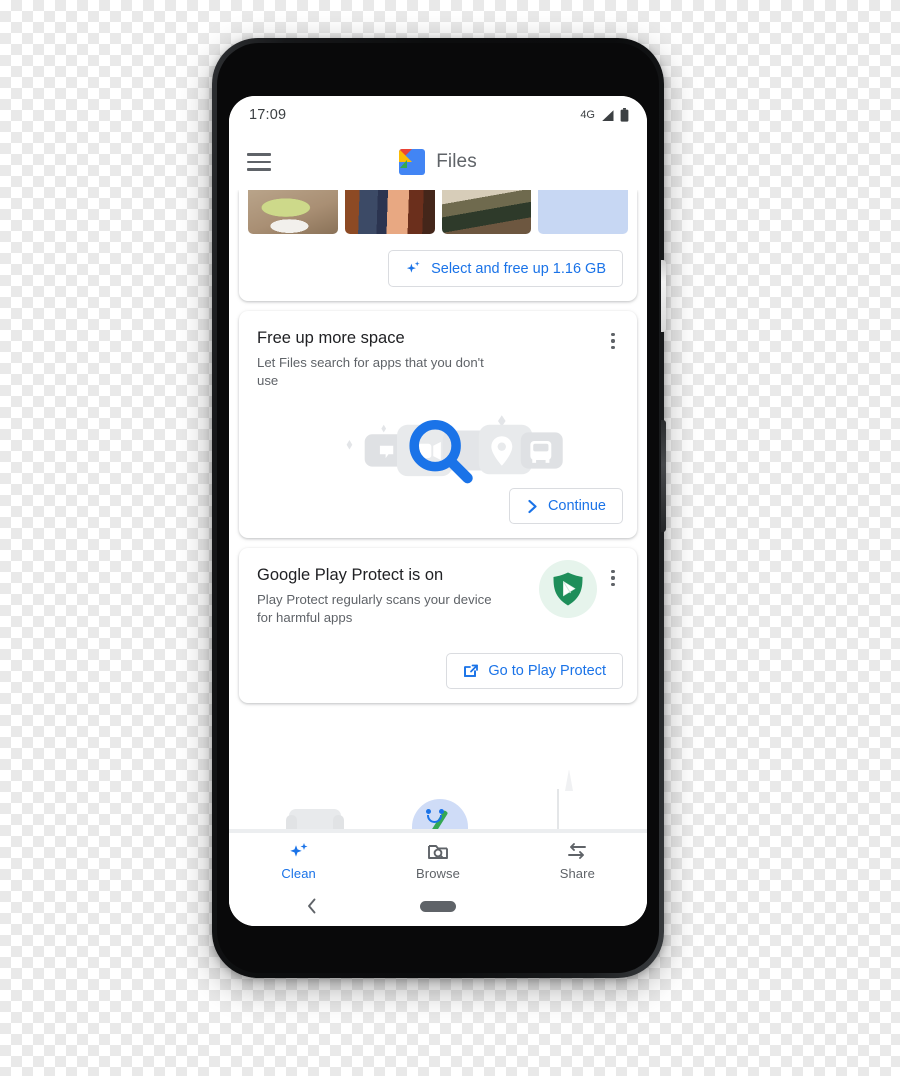 The height and width of the screenshot is (1076, 900). What do you see at coordinates (441, 811) in the screenshot?
I see `mascot-right-eye` at bounding box center [441, 811].